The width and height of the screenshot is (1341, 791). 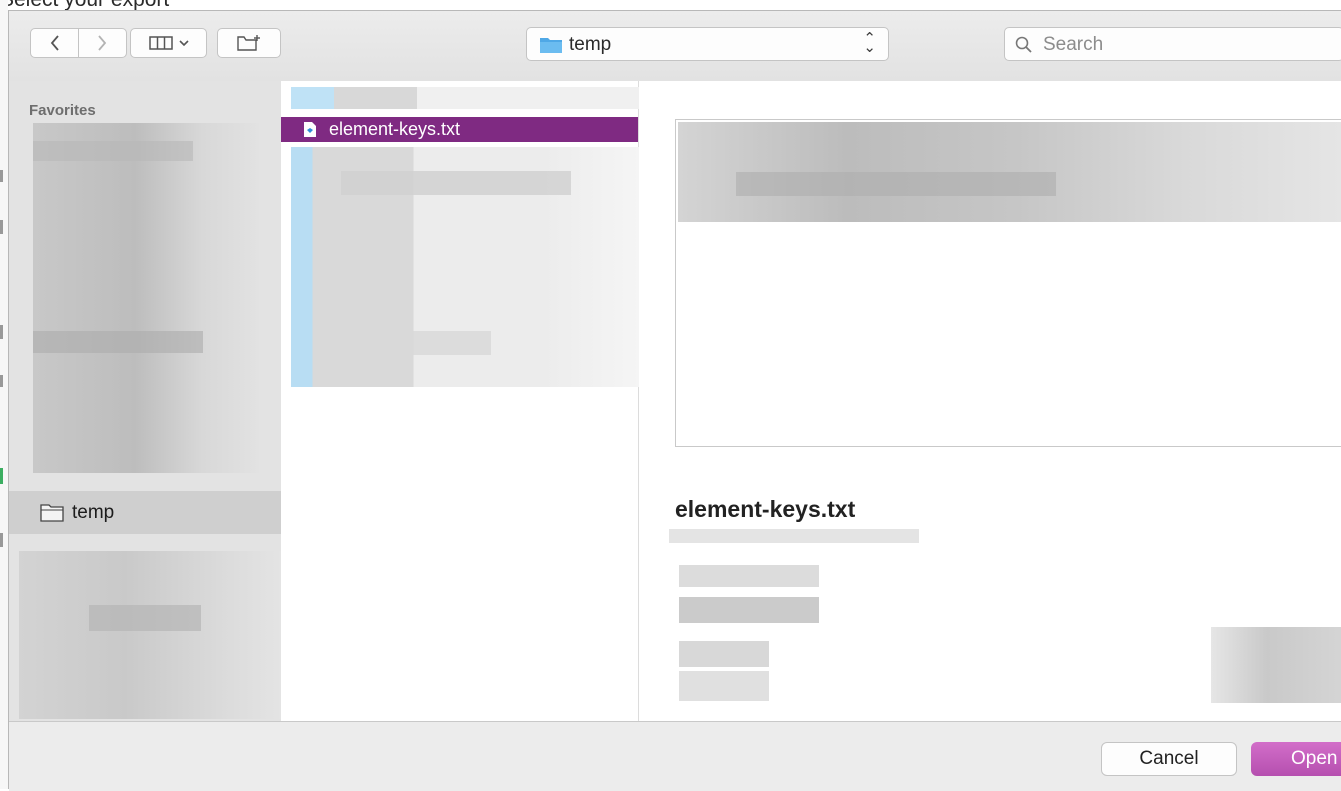 I want to click on favorites-heading: Favorites, so click(x=62, y=110).